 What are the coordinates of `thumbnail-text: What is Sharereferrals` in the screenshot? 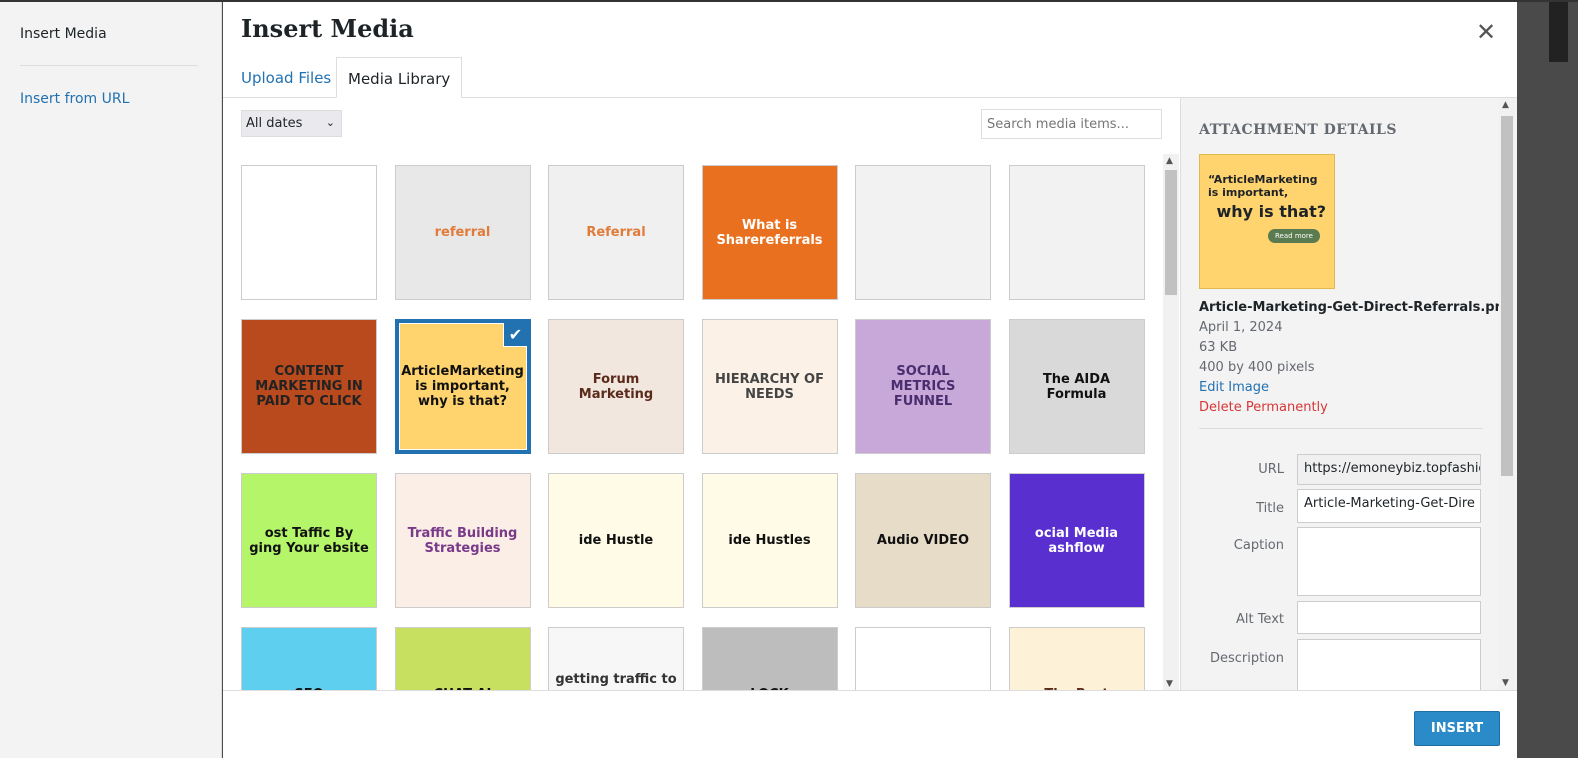 It's located at (769, 232).